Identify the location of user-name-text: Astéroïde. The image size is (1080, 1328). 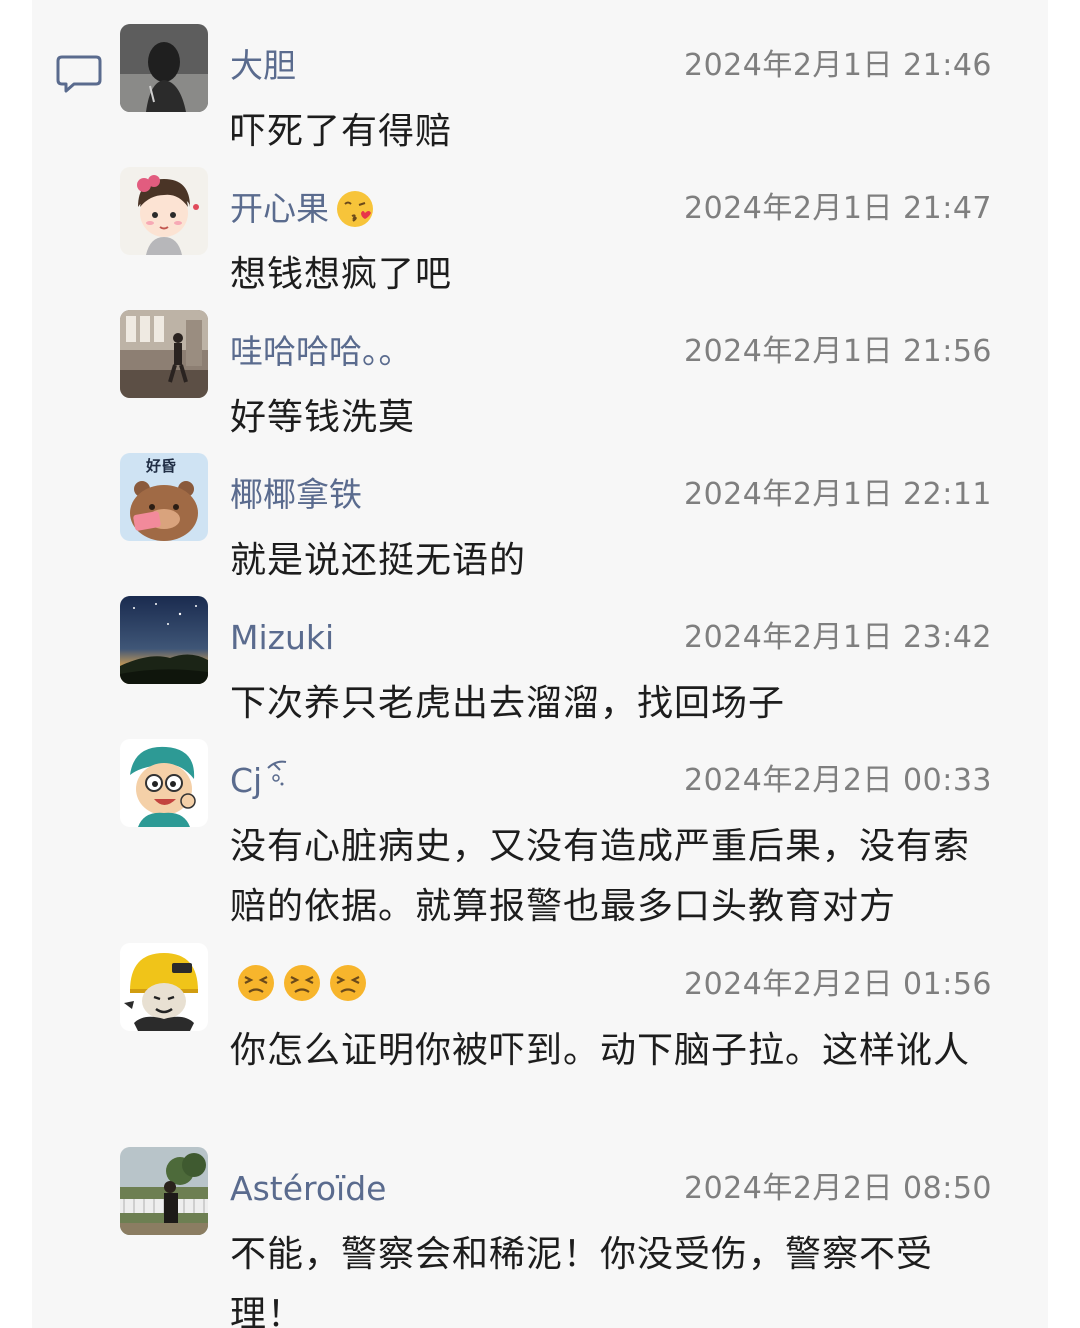
(308, 1189).